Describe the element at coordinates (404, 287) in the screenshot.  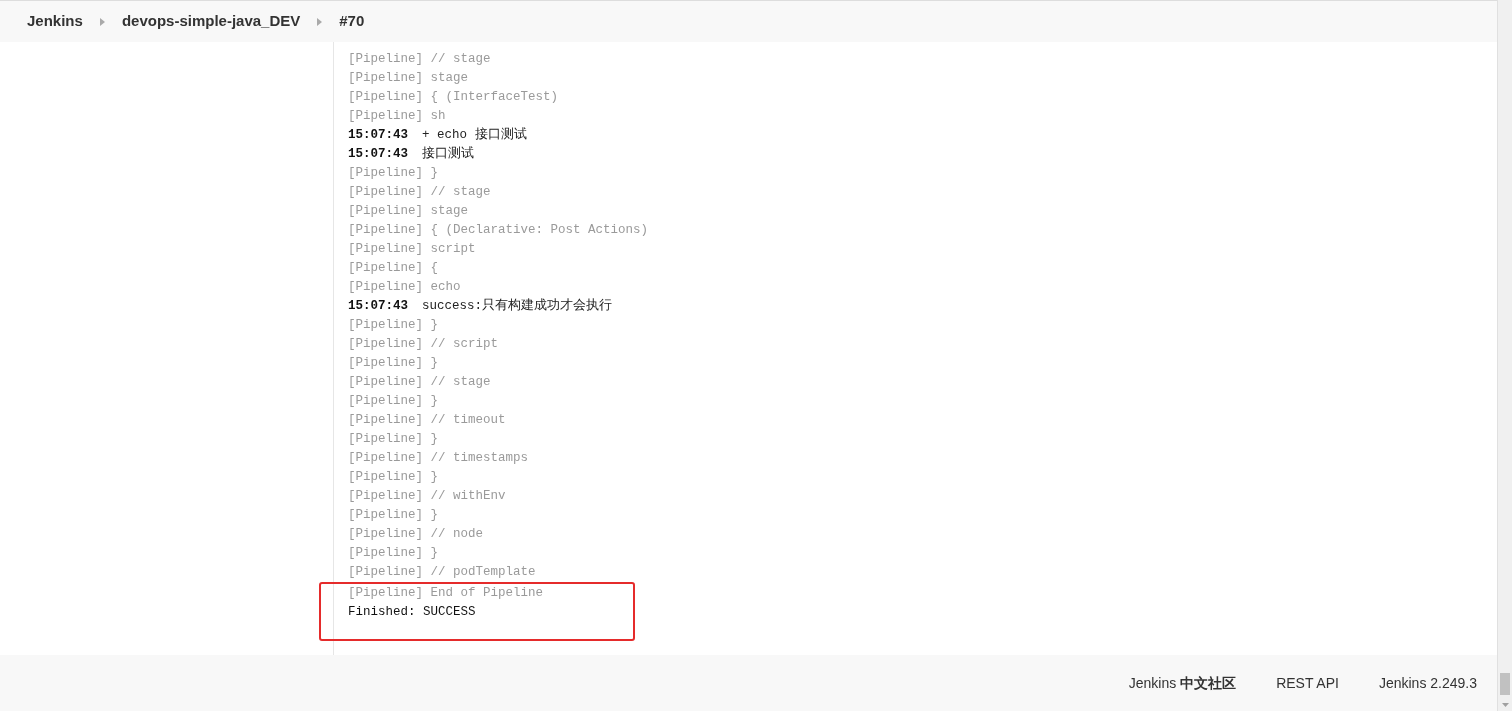
I see `log-line: [Pipeline] echo` at that location.